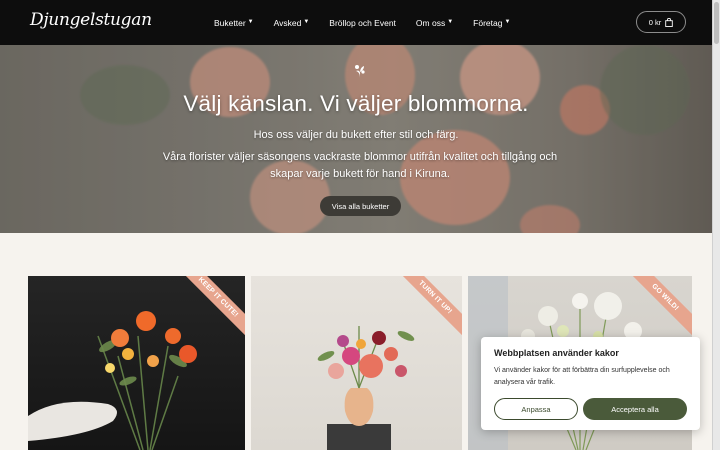  I want to click on nav-item-foretag: Företag ▼, so click(491, 23).